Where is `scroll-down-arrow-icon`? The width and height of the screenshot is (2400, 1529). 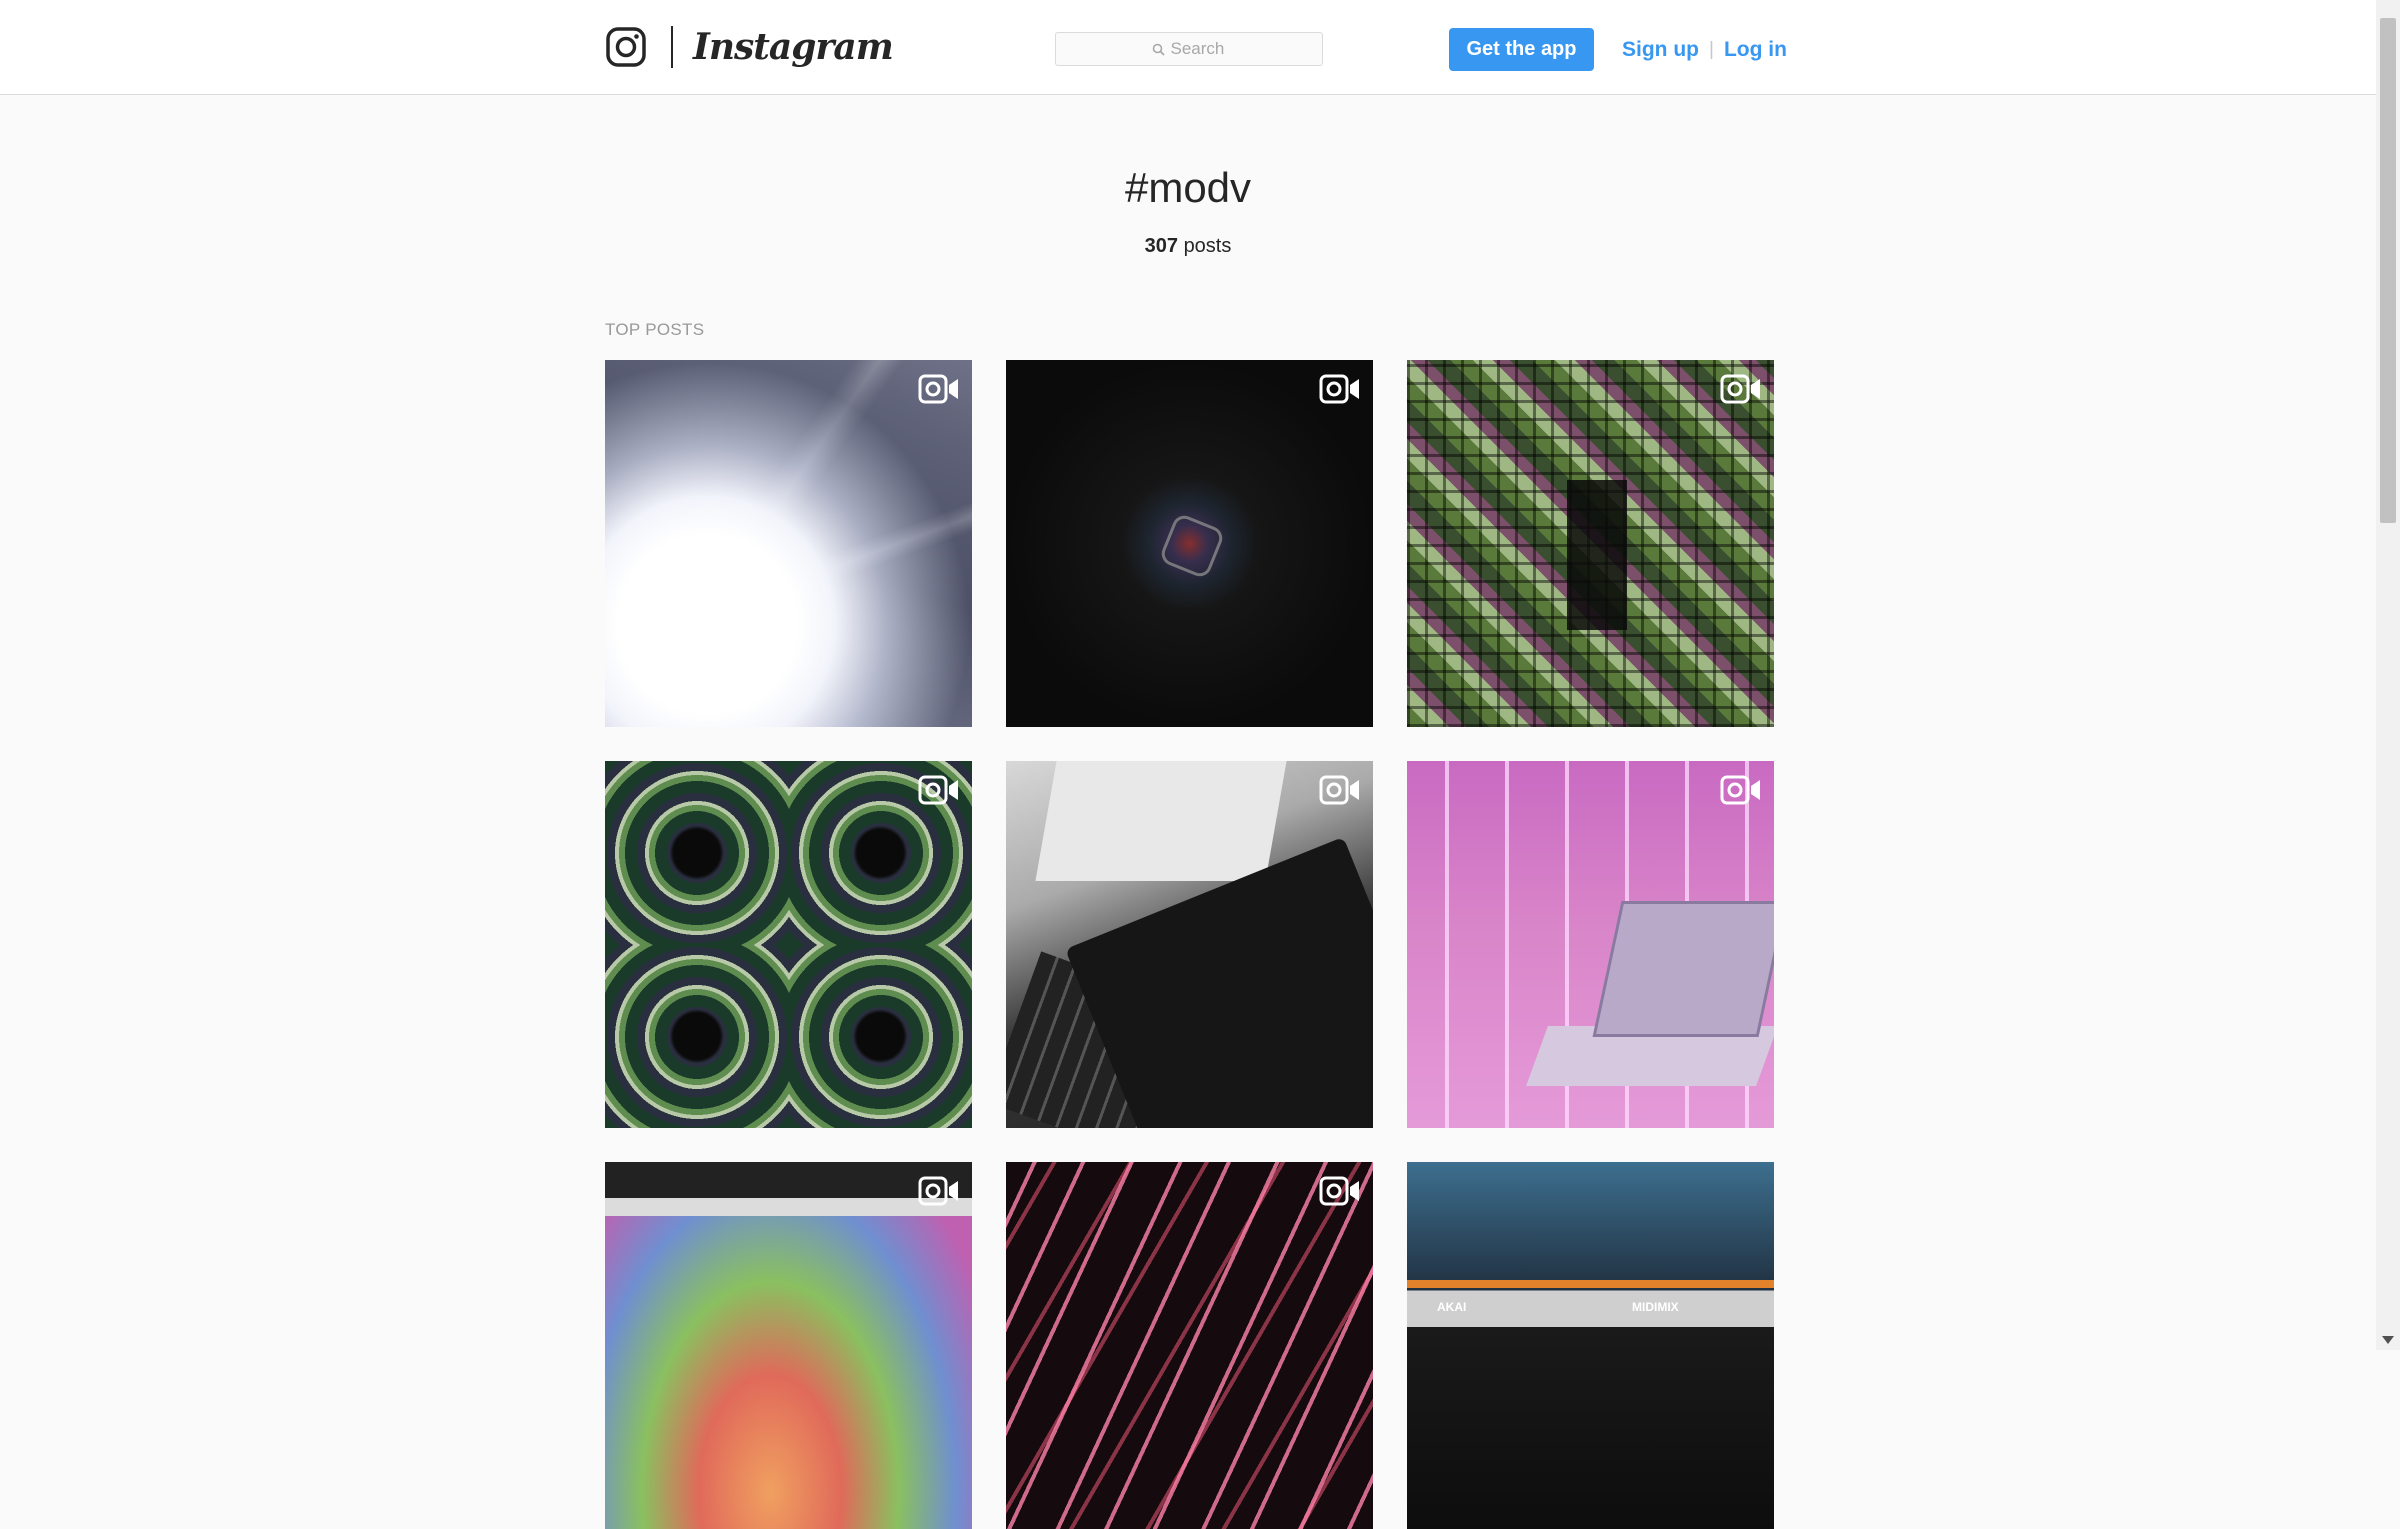
scroll-down-arrow-icon is located at coordinates (2388, 1340).